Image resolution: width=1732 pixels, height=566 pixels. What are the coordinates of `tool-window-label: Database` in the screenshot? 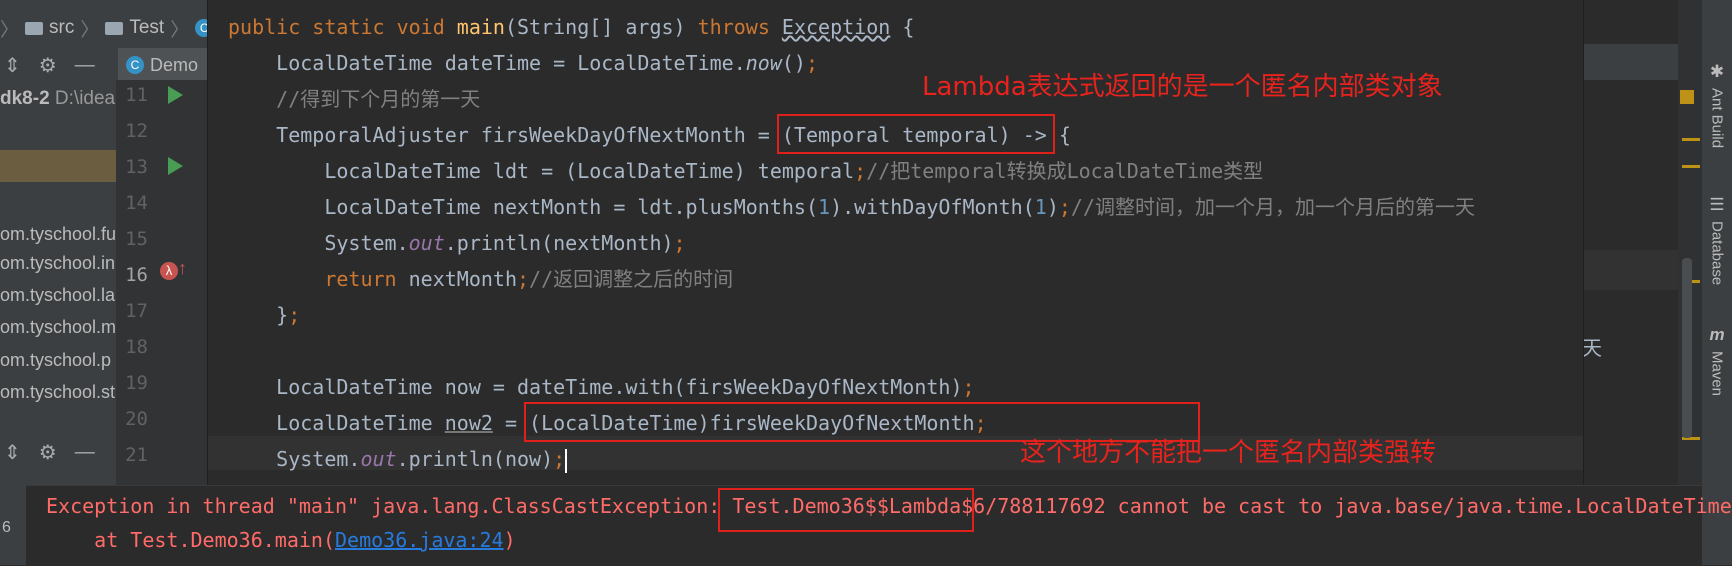 It's located at (1717, 253).